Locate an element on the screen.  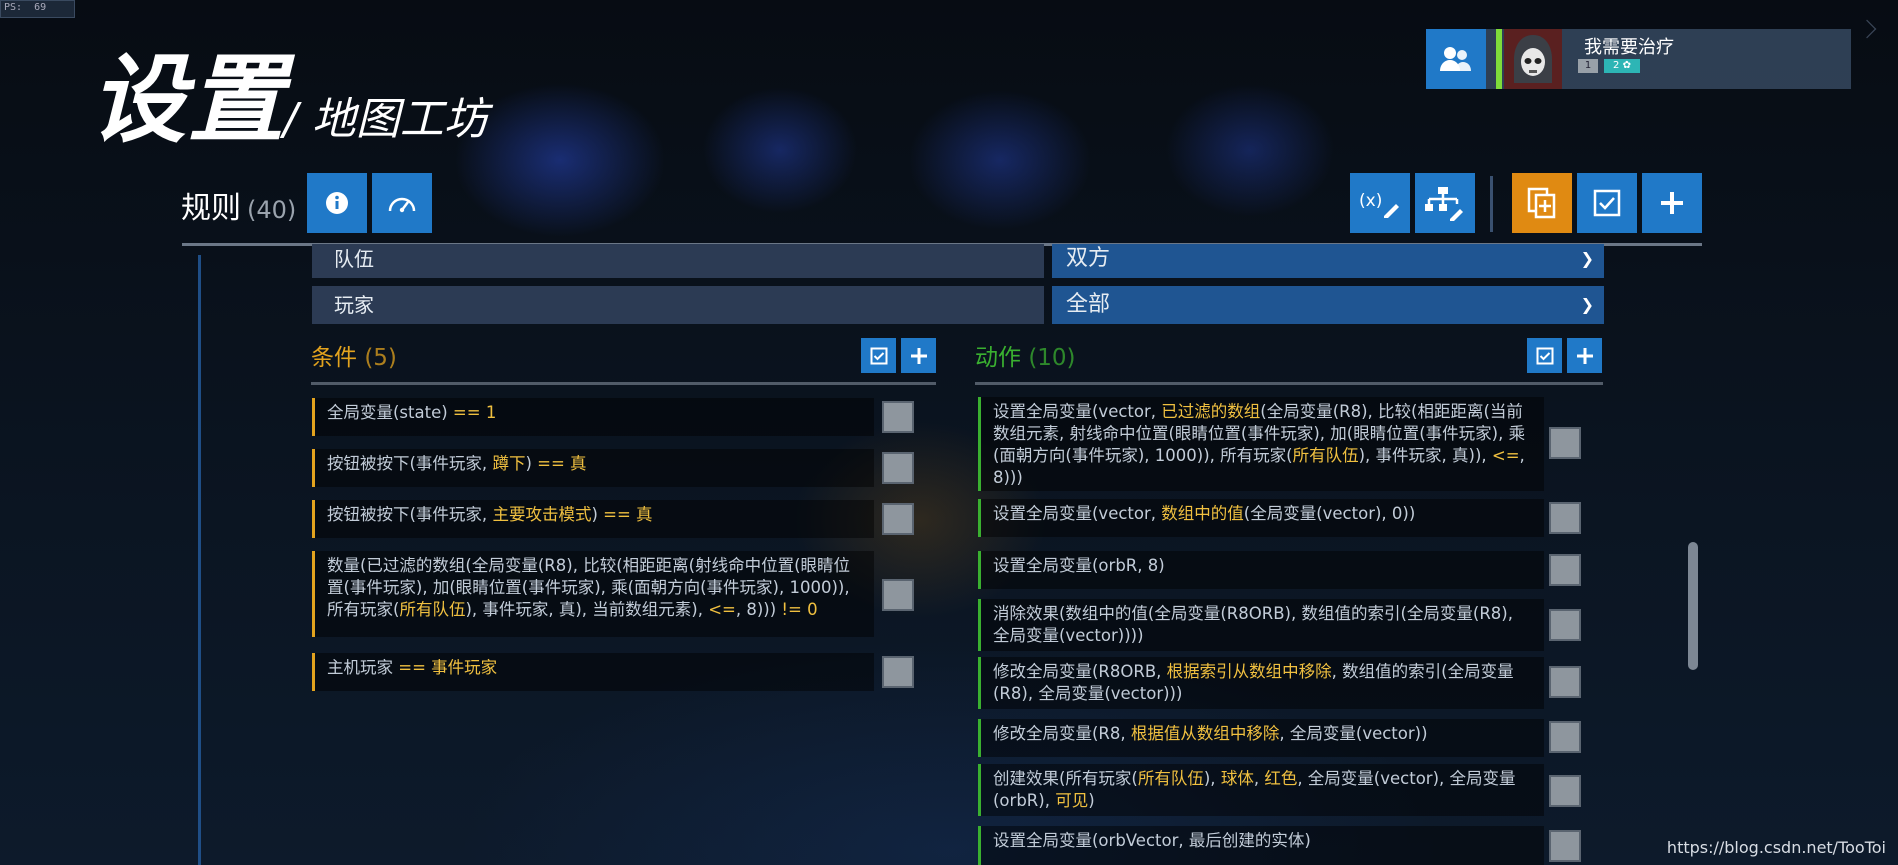
keyword-text: 球体 is located at coordinates (1237, 778).